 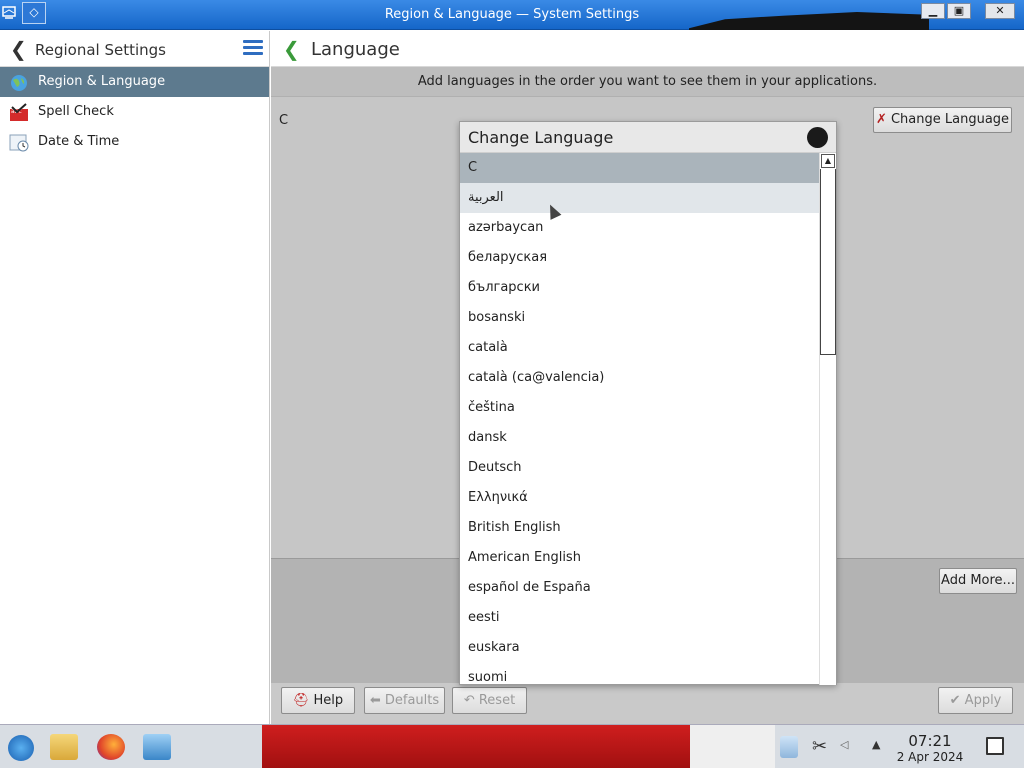 I want to click on language-option: bosanski, so click(x=640, y=318).